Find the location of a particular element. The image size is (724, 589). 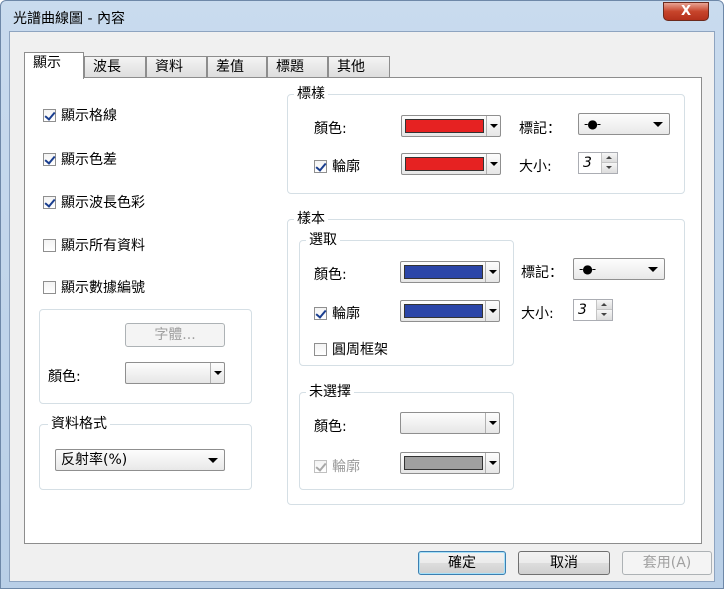

data-format-group: 資料格式 反射率(%) is located at coordinates (145, 453).